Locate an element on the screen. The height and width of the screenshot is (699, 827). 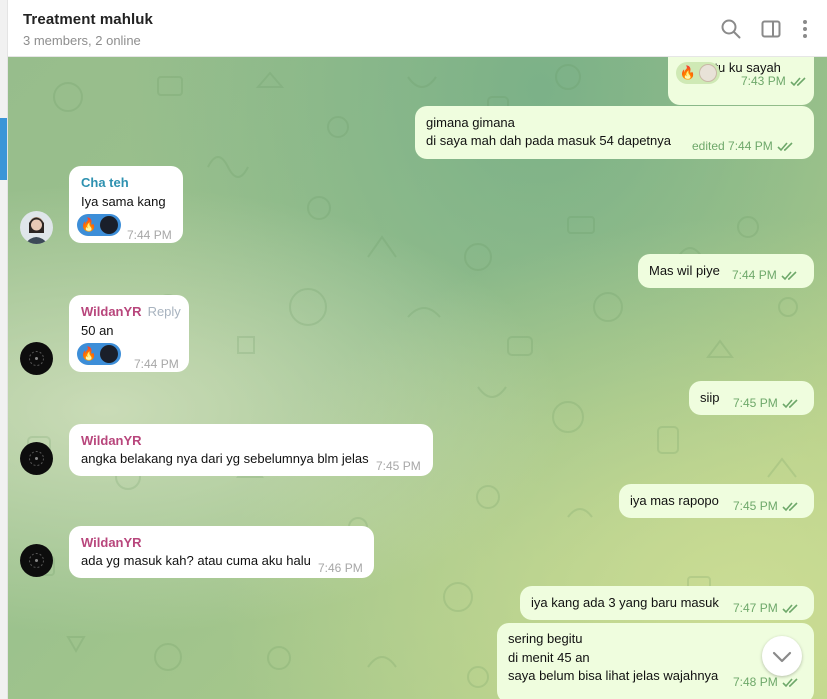
left-panel-edge is located at coordinates (4, 349).